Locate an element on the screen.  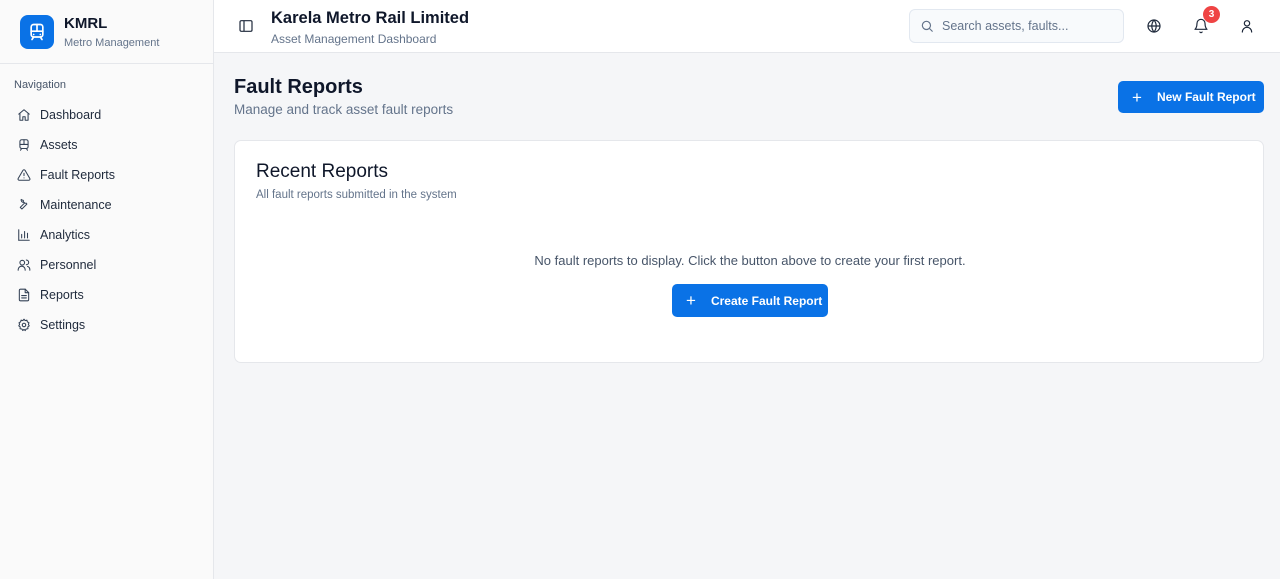
sidebar-item-maintenance: Maintenance is located at coordinates (106, 205).